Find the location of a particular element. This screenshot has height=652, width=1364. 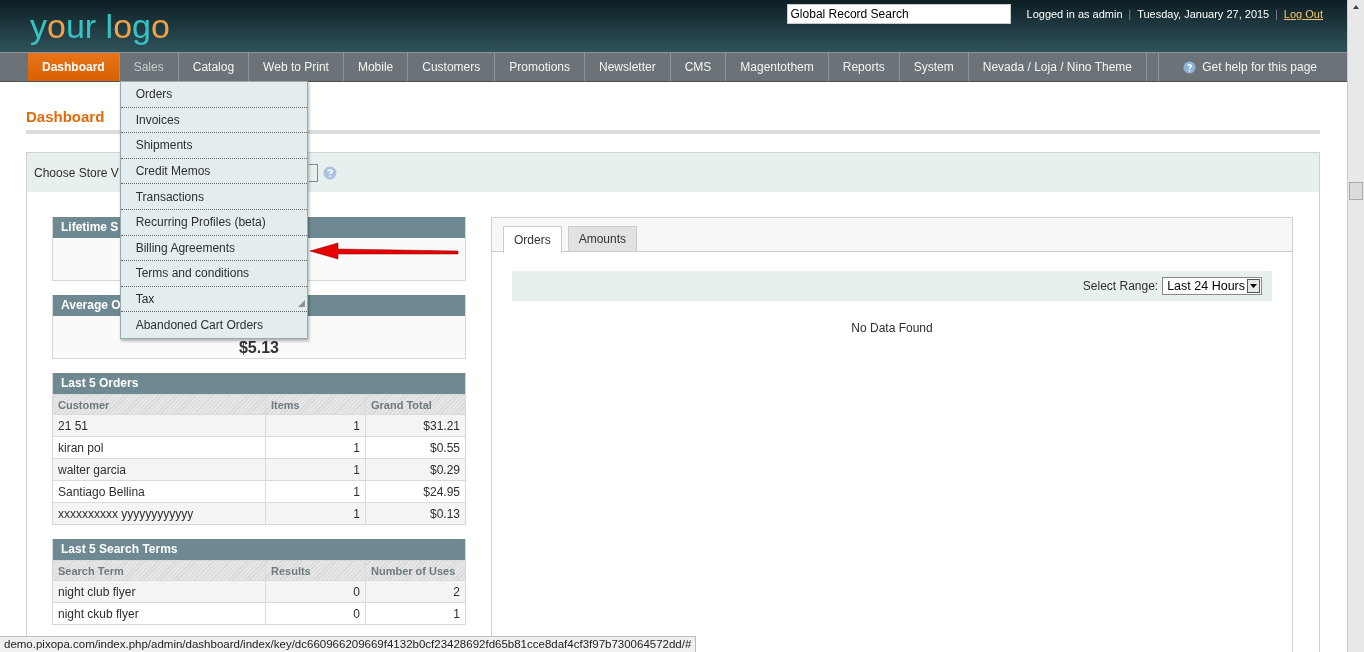

nav-item: CMS is located at coordinates (698, 67).